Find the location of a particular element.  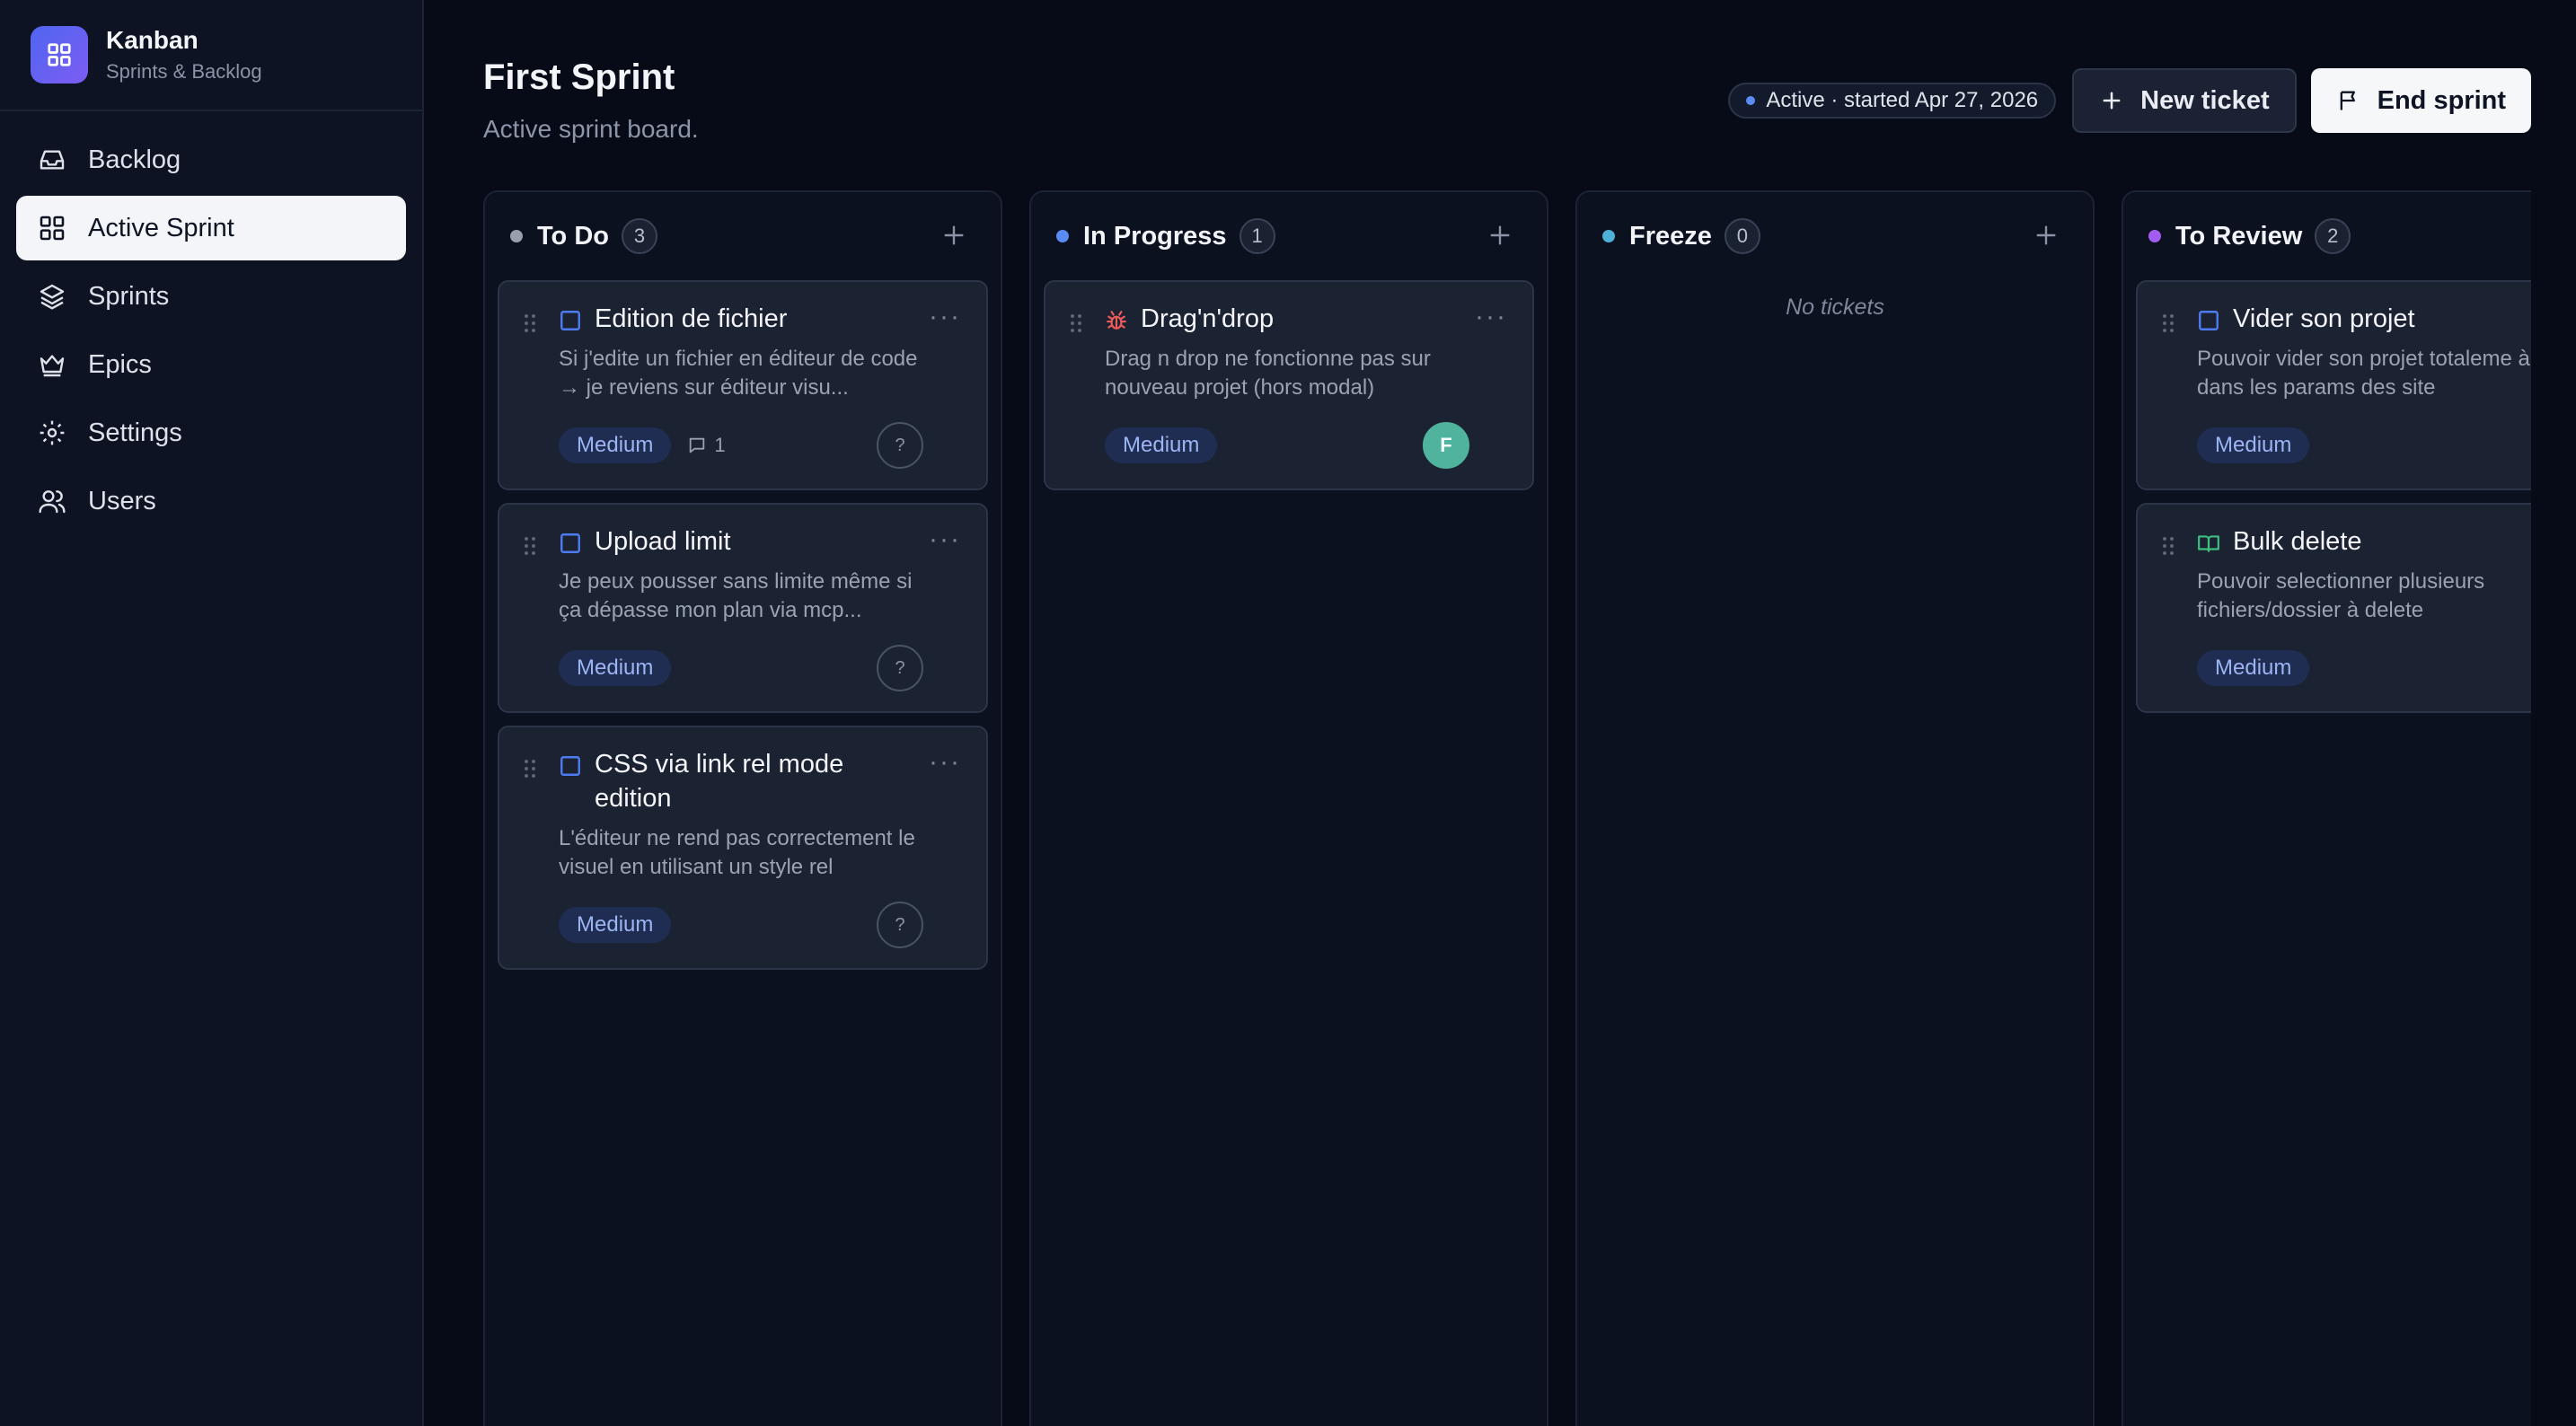

plus-icon is located at coordinates (2111, 101).